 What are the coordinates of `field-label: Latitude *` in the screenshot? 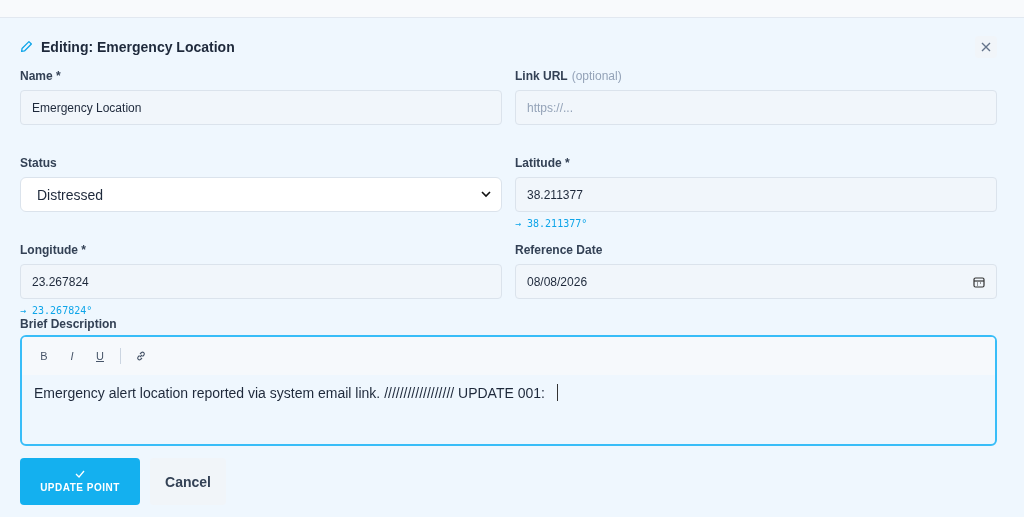 It's located at (542, 164).